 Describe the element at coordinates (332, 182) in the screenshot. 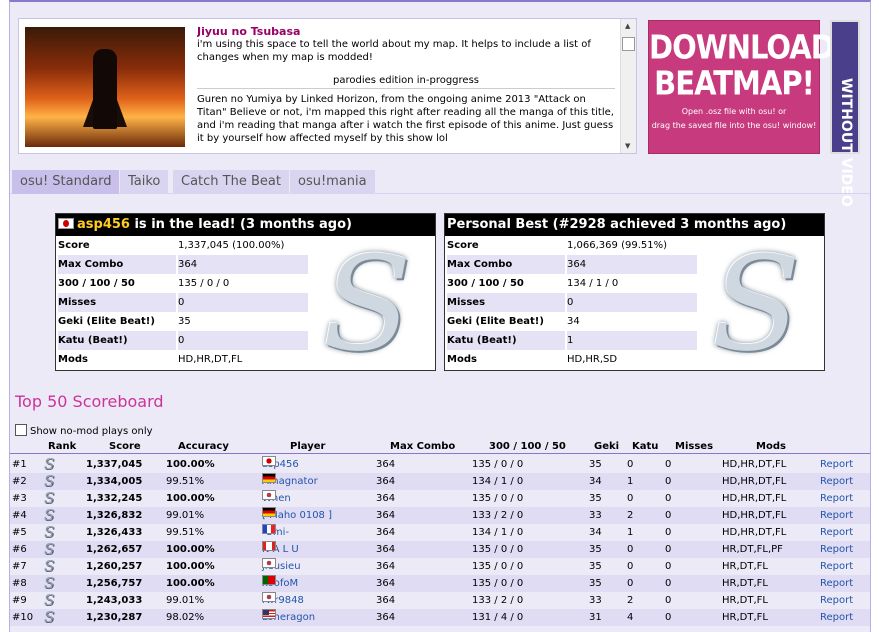

I see `tab-osu-mania: osu!mania` at that location.